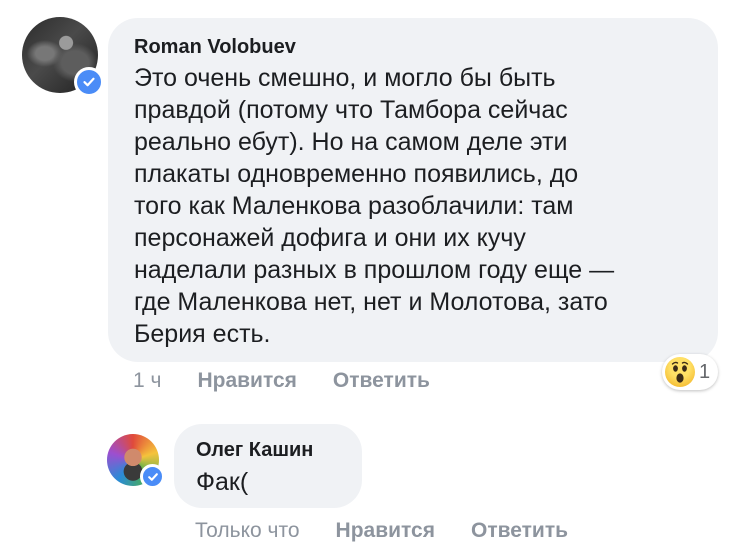 This screenshot has width=750, height=558. Describe the element at coordinates (268, 466) in the screenshot. I see `reply-bubble: Олег Кашин Фак(` at that location.